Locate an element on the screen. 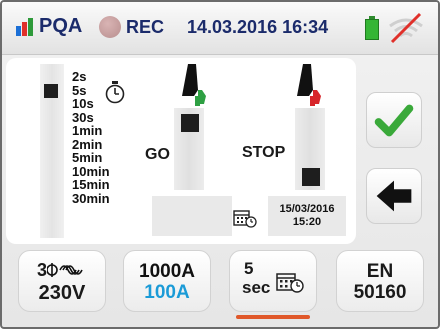 Image resolution: width=440 pixels, height=329 pixels. interval-option: 15min is located at coordinates (91, 185).